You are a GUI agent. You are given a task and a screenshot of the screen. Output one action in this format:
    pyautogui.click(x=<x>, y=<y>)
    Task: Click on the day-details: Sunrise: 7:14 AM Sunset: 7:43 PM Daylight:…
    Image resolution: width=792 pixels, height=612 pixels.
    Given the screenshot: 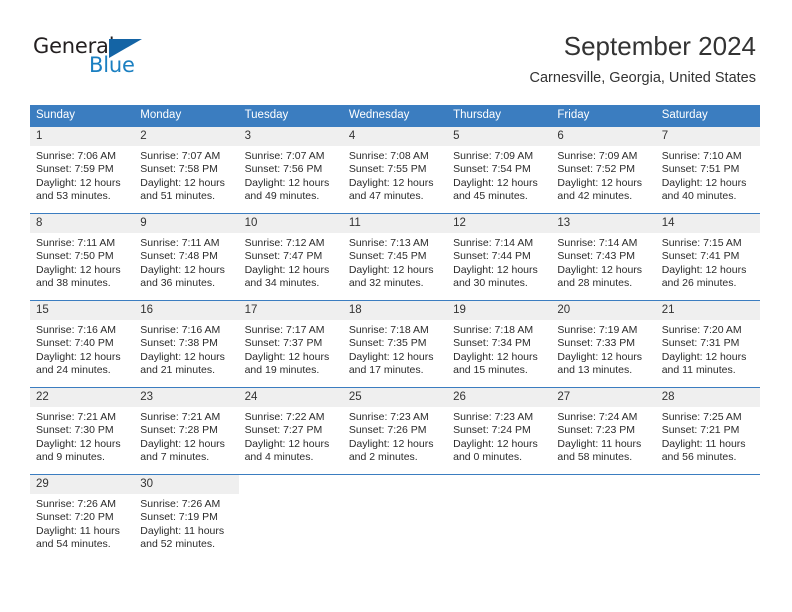 What is the action you would take?
    pyautogui.click(x=603, y=262)
    